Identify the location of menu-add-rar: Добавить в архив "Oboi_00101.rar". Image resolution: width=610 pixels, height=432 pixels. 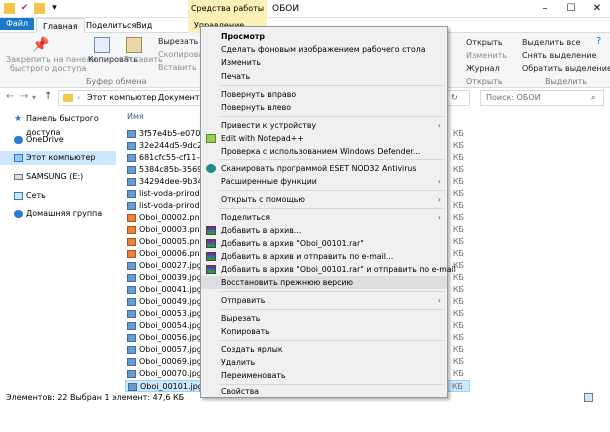
(324, 243).